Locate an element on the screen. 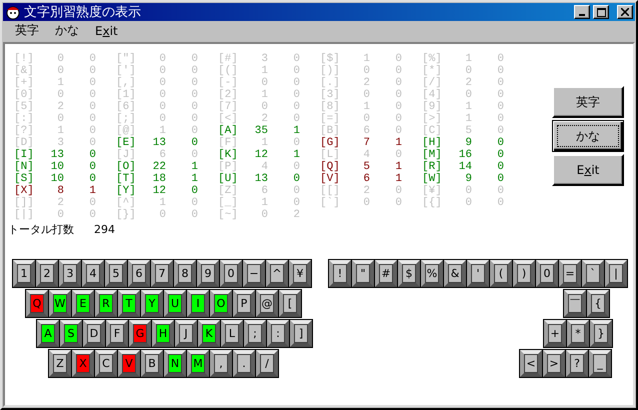 This screenshot has height=410, width=638. minimize-button is located at coordinates (582, 12).